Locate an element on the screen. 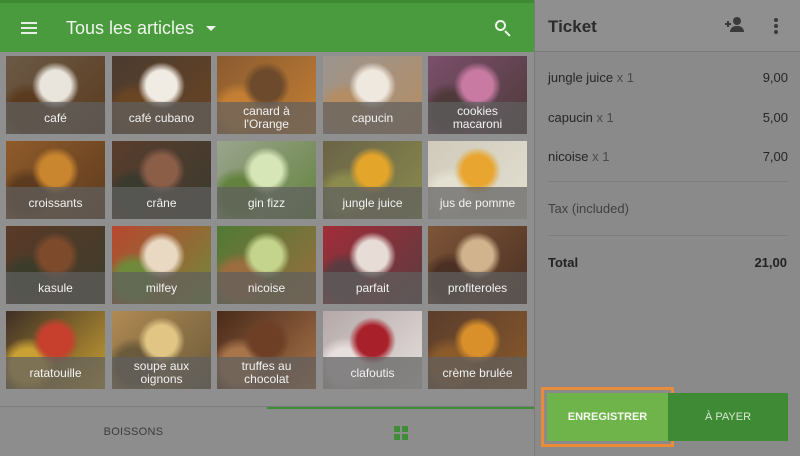 Image resolution: width=800 pixels, height=456 pixels. product-tile: nicoise is located at coordinates (266, 265).